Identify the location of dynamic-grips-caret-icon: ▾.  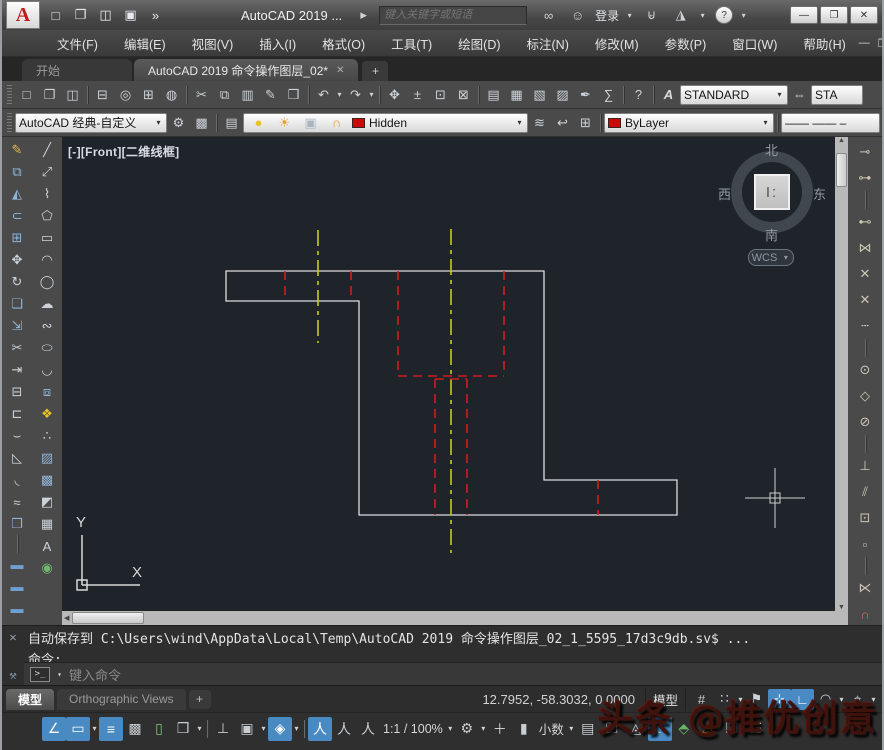
(94, 728).